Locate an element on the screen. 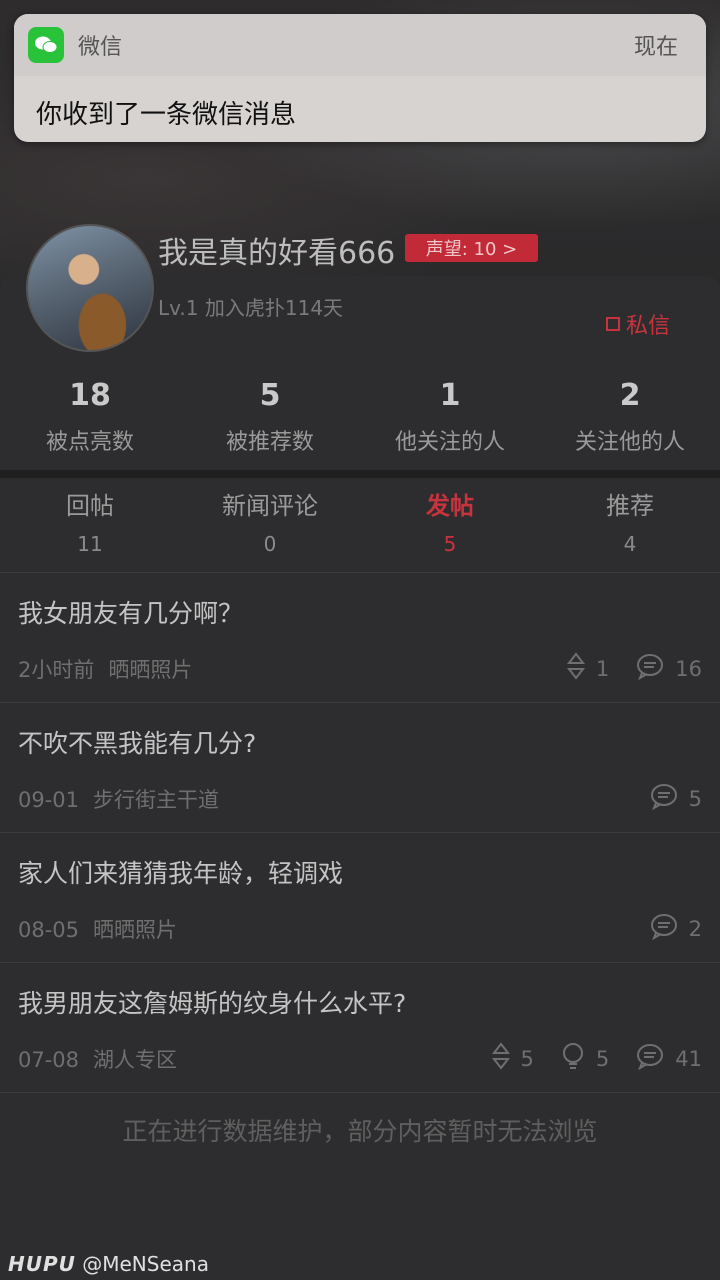 This screenshot has height=1280, width=720. content-tabs: 回帖 11 新闻评论 0 发帖 5 推荐 4 is located at coordinates (360, 529).